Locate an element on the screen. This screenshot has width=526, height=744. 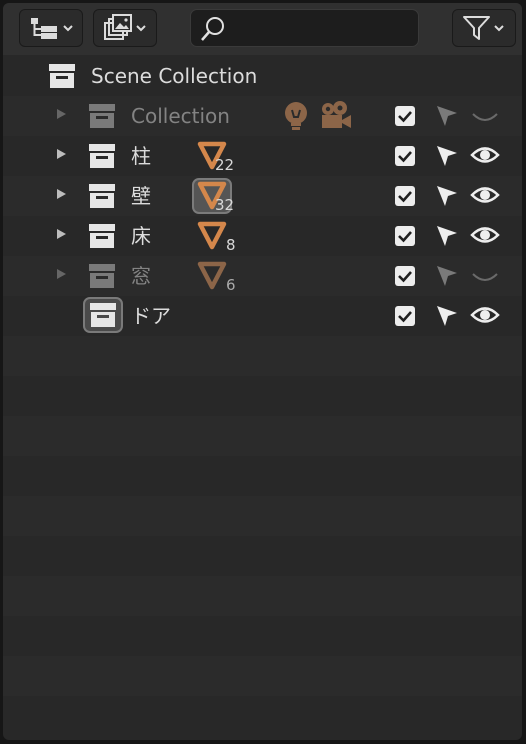
outliner-tree-icon is located at coordinates (44, 28).